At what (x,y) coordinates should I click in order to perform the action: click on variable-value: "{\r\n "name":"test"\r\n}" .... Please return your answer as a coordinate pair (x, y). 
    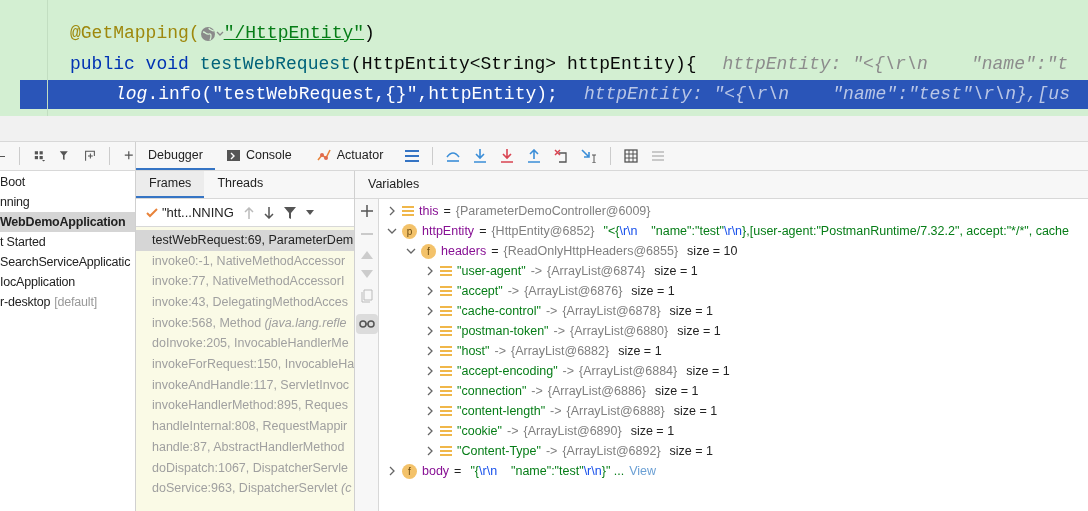
    Looking at the image, I should click on (547, 471).